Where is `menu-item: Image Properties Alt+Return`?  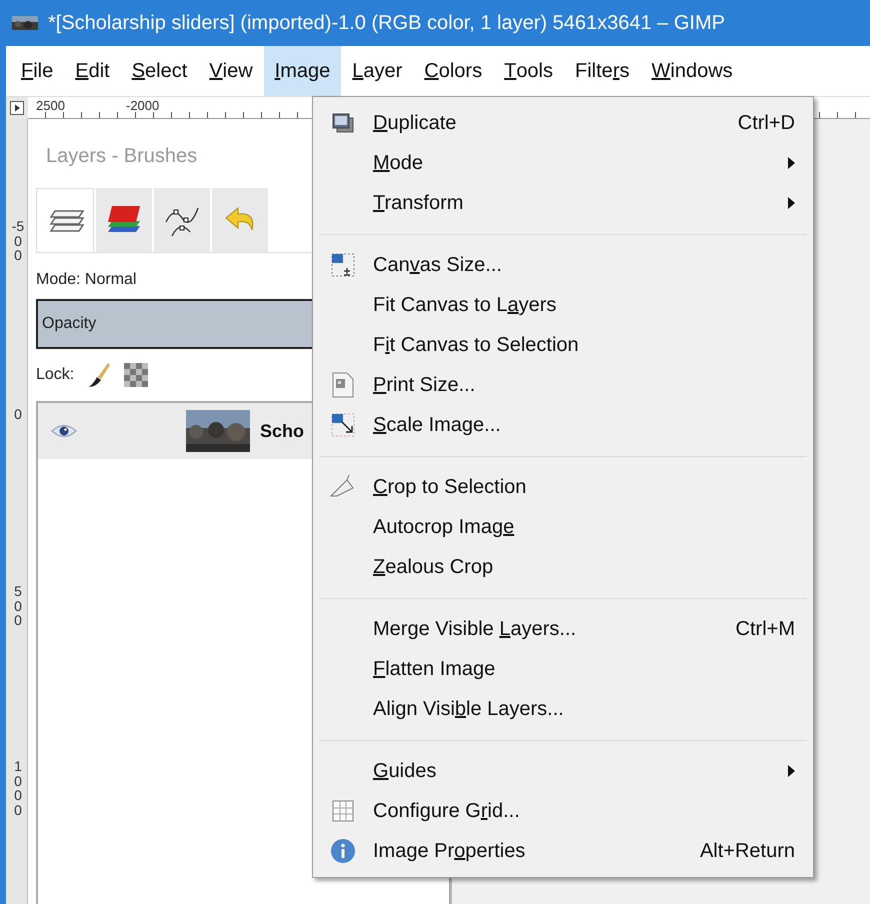 menu-item: Image Properties Alt+Return is located at coordinates (563, 851).